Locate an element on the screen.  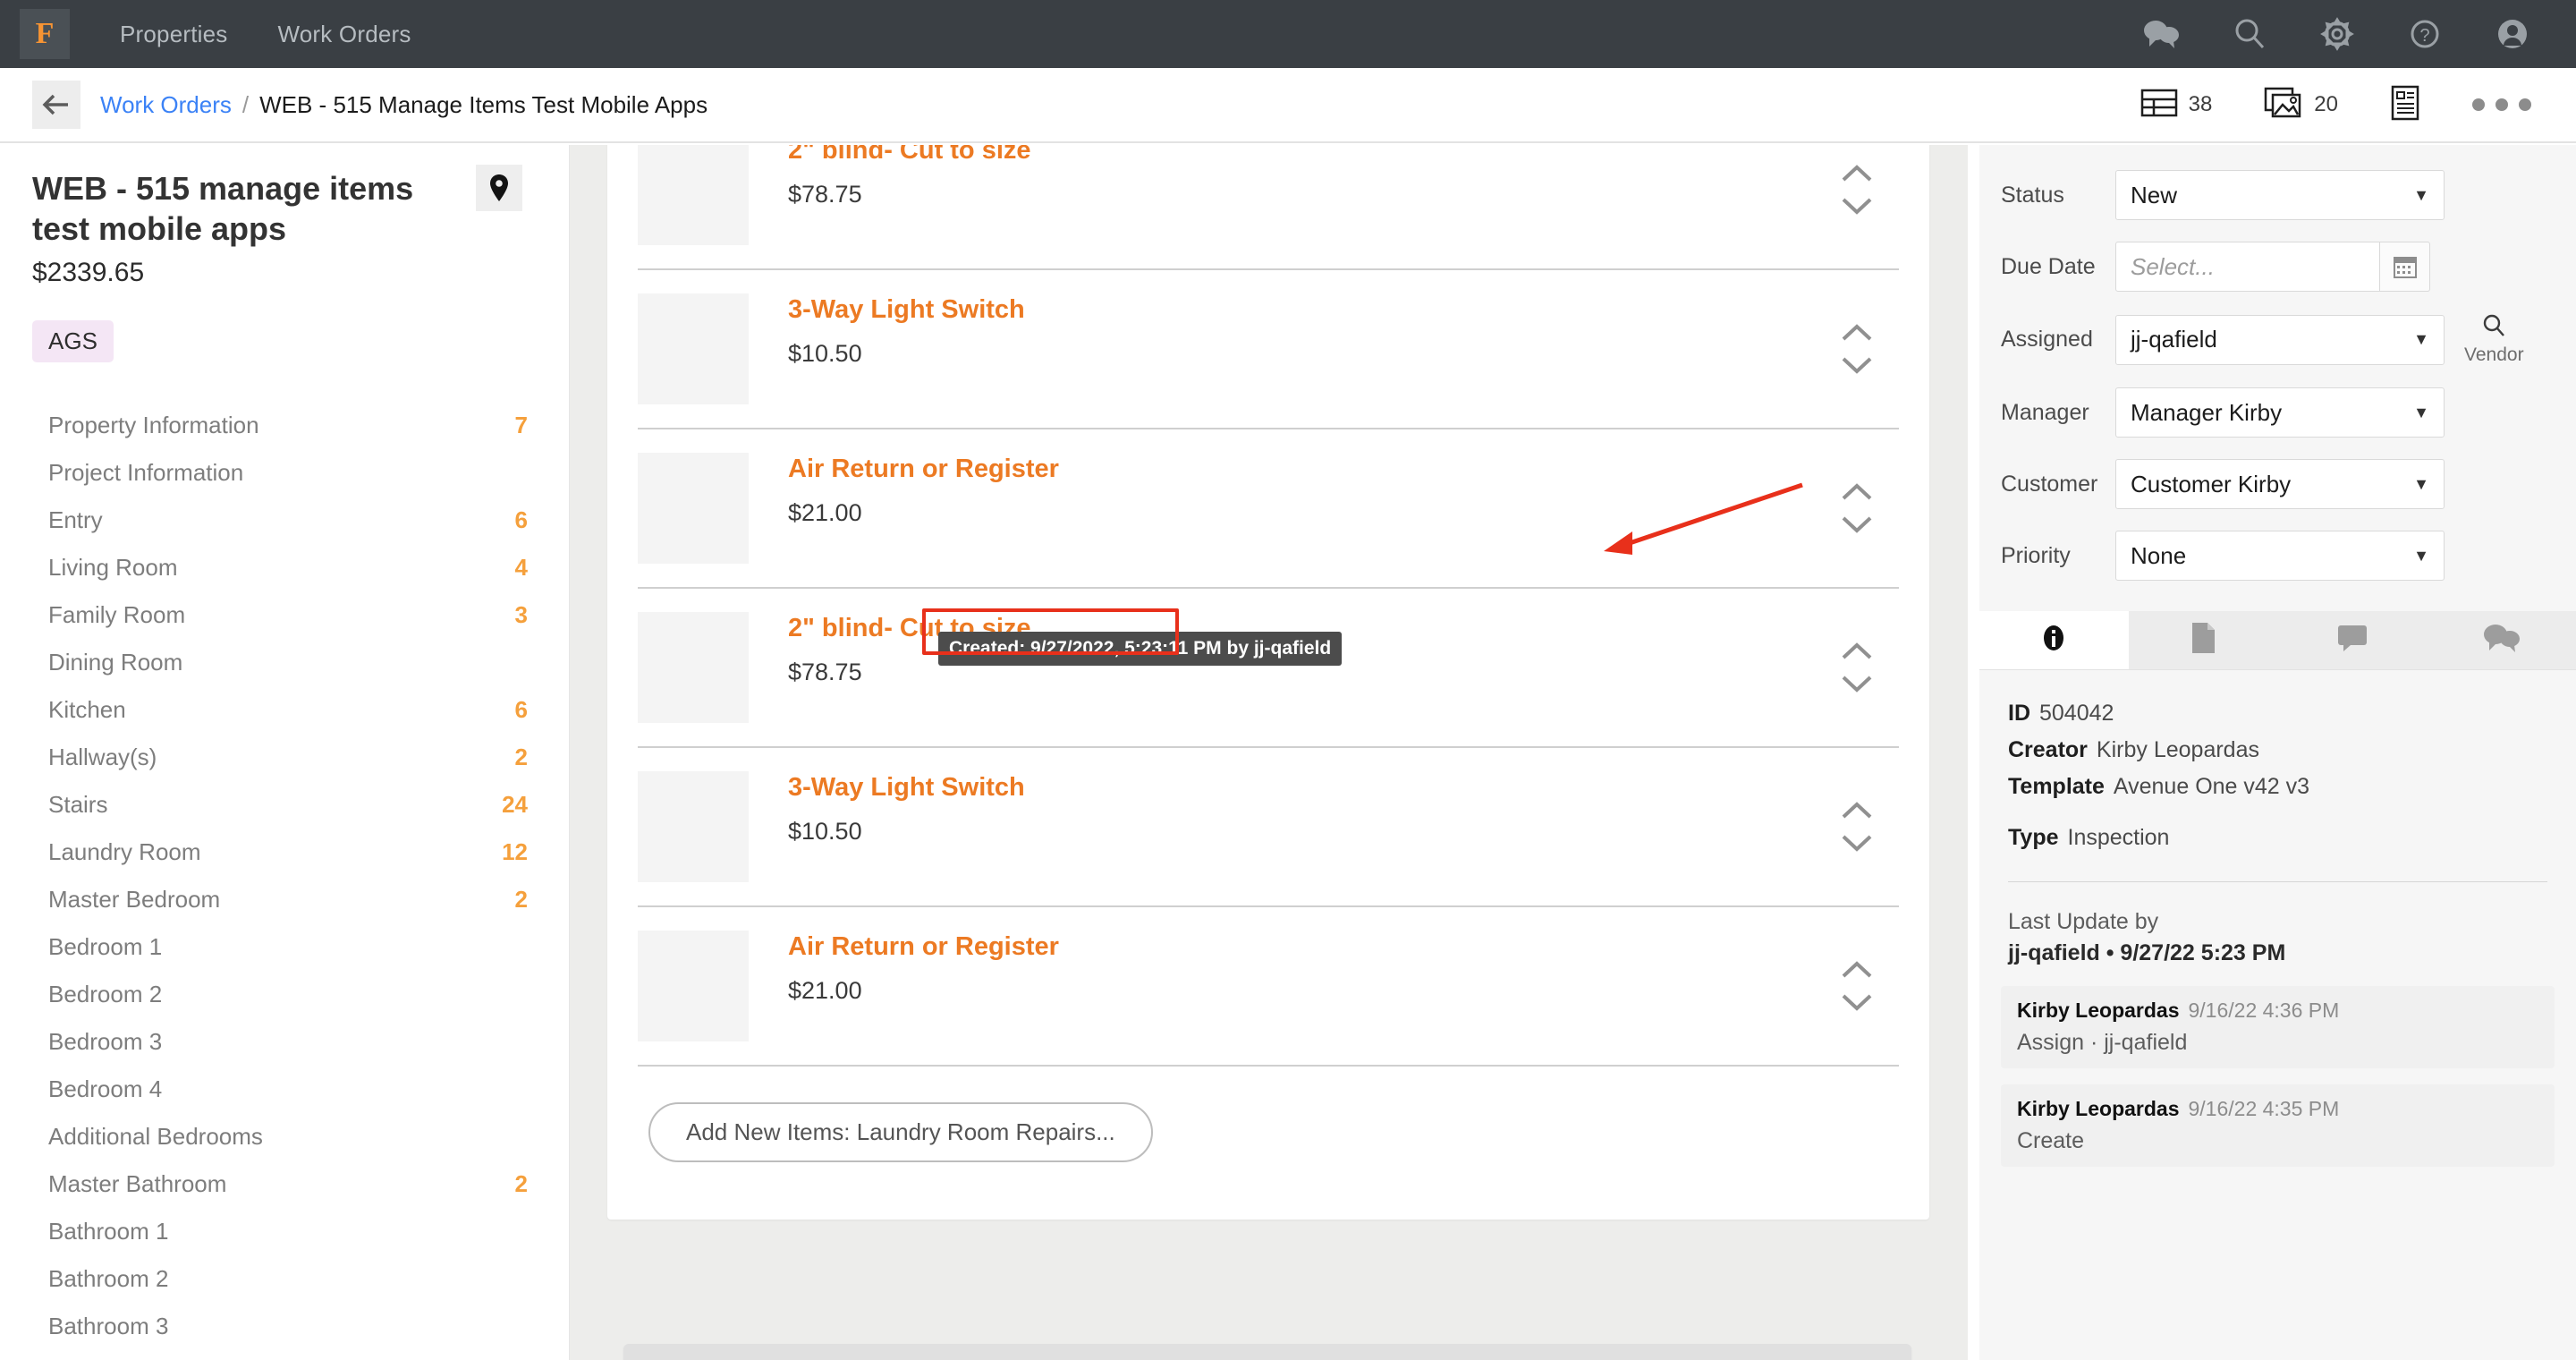
map-pin-icon is located at coordinates (499, 188).